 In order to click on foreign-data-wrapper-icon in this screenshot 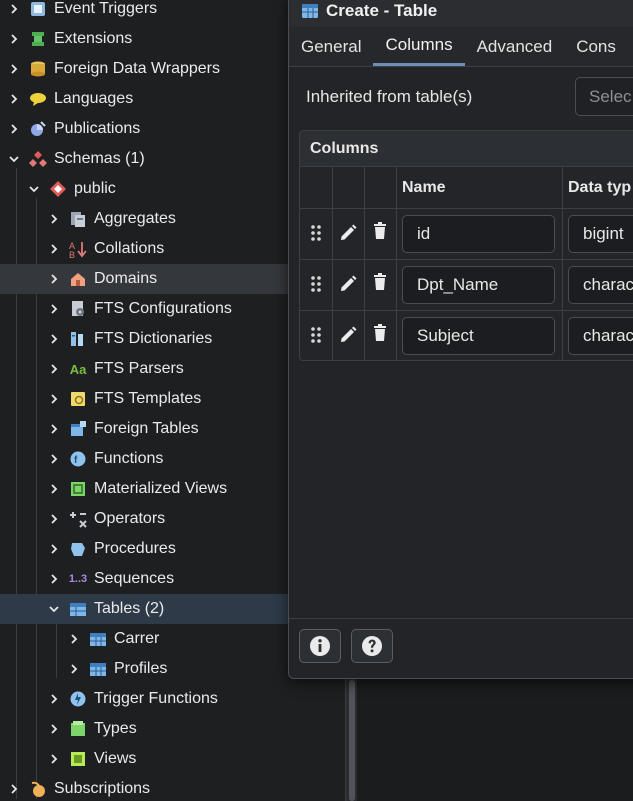, I will do `click(38, 69)`.